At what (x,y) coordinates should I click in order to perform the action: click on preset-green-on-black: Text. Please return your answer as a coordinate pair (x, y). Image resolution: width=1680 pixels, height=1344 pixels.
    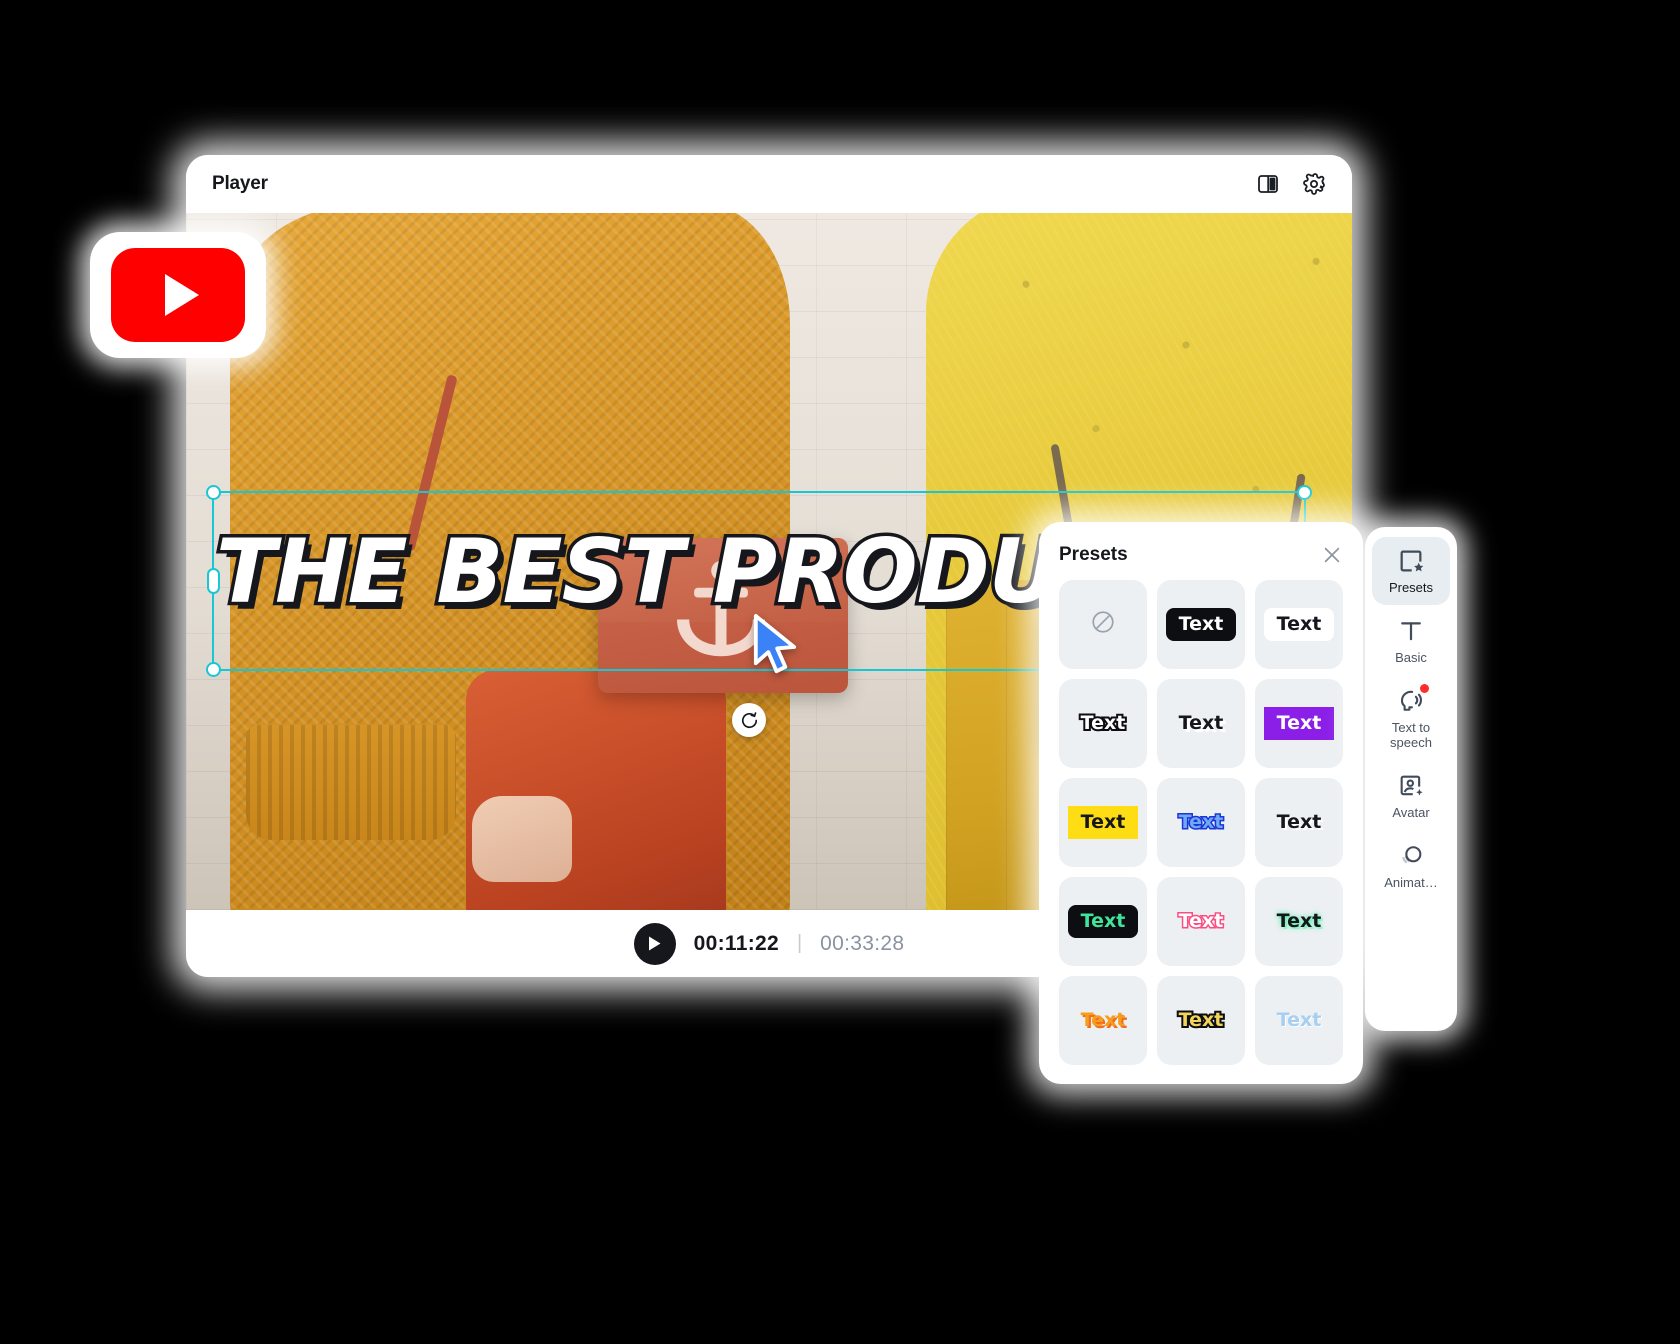
    Looking at the image, I should click on (1103, 921).